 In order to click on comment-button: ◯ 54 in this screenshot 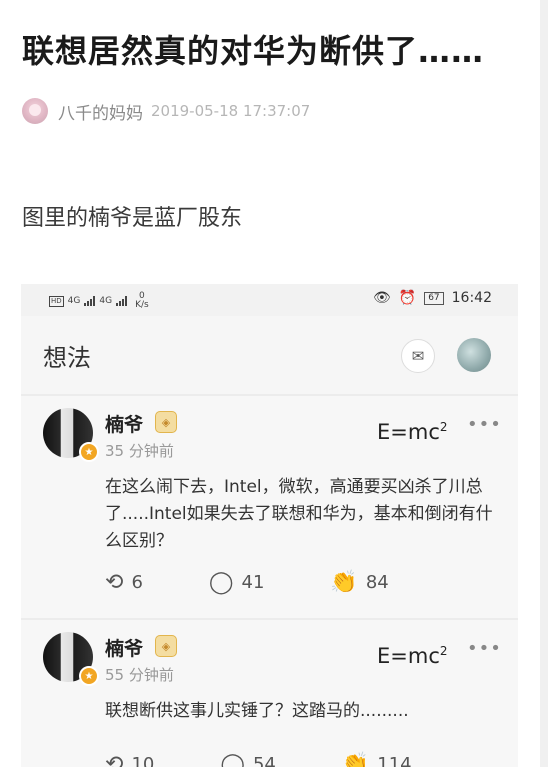, I will do `click(248, 759)`.